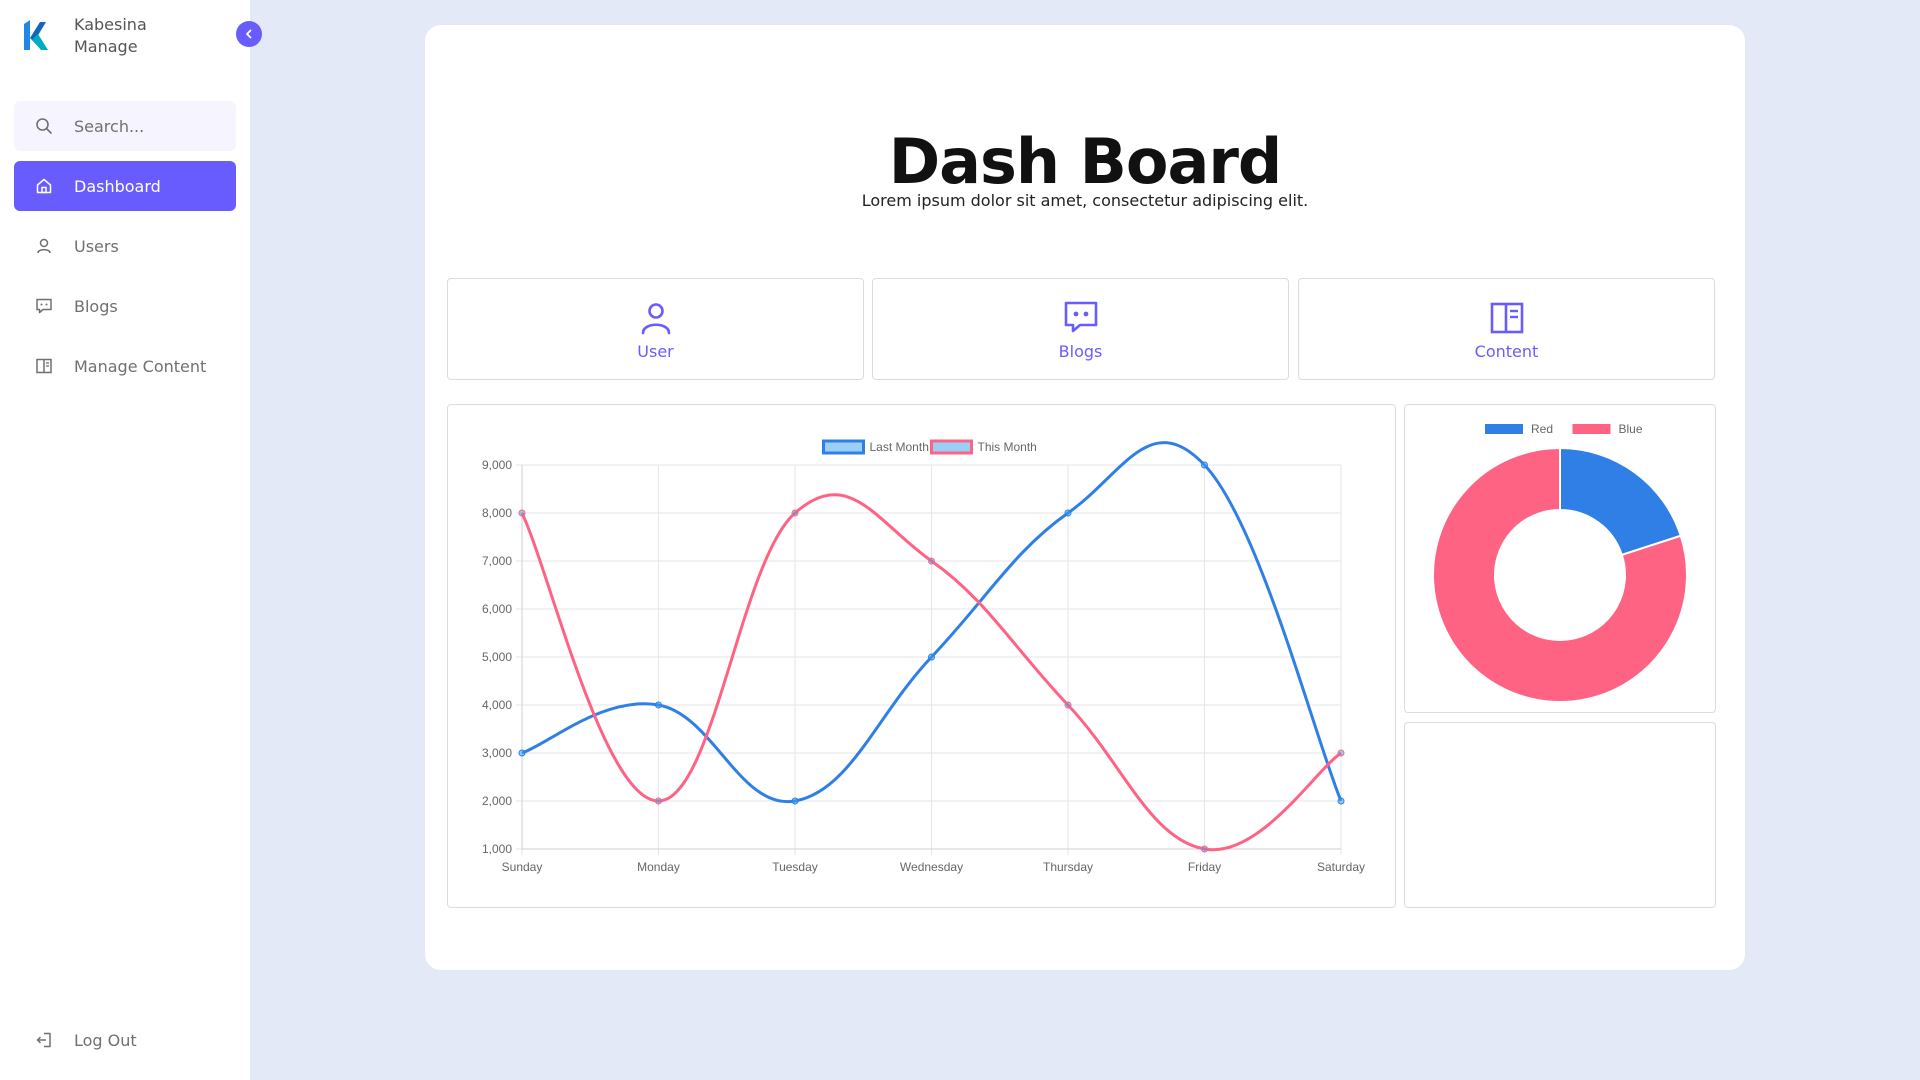  I want to click on y-tick-label: 2,000, so click(497, 801).